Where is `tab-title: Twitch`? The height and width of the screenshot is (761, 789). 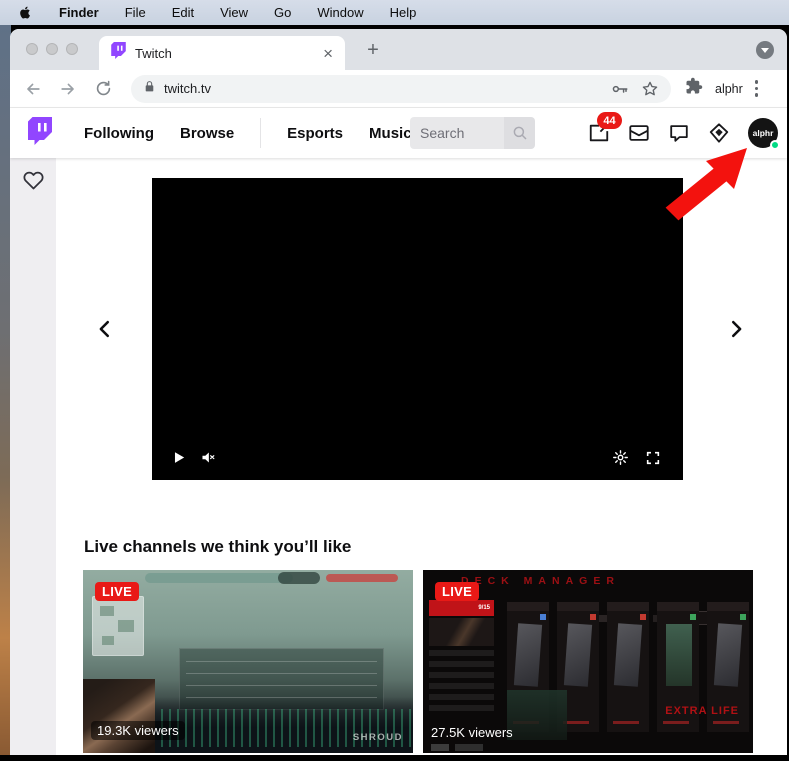 tab-title: Twitch is located at coordinates (153, 53).